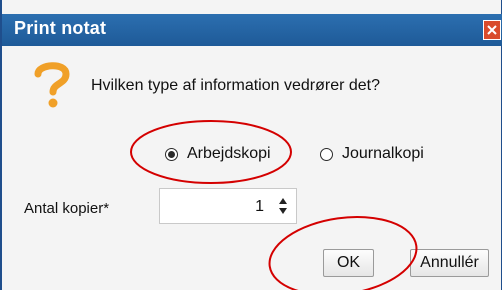 This screenshot has height=290, width=502. Describe the element at coordinates (283, 206) in the screenshot. I see `spinner-icon` at that location.